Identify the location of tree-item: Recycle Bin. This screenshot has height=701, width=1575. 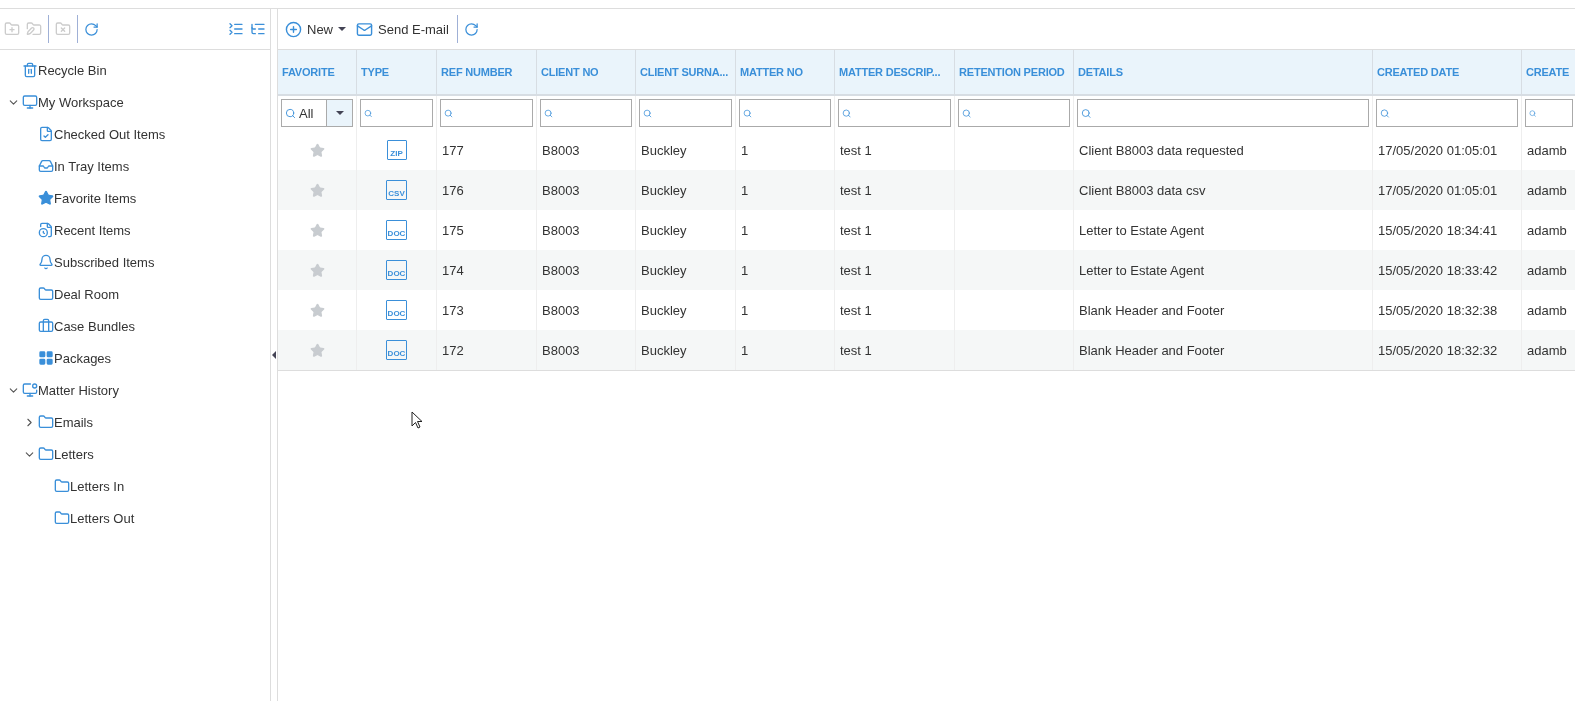
(72, 70).